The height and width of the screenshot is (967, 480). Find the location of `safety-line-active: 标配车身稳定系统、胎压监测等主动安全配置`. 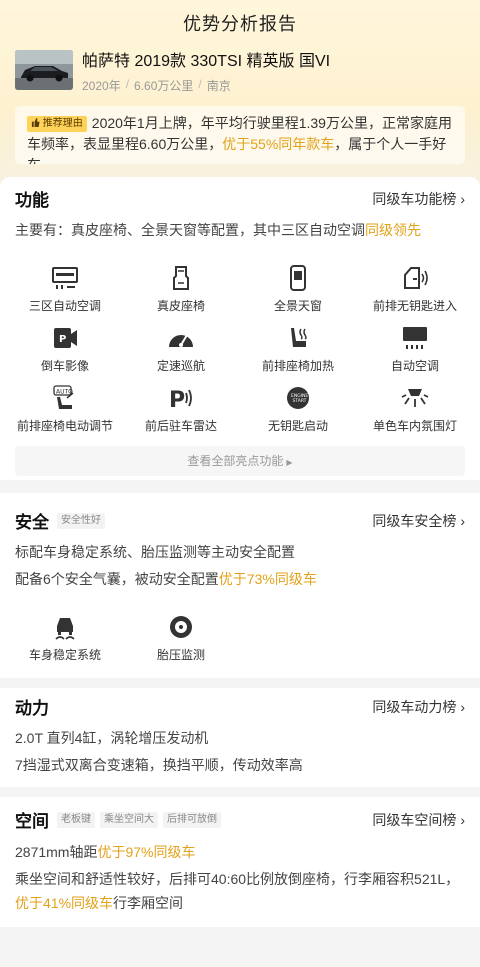

safety-line-active: 标配车身稳定系统、胎压监测等主动安全配置 is located at coordinates (155, 552).